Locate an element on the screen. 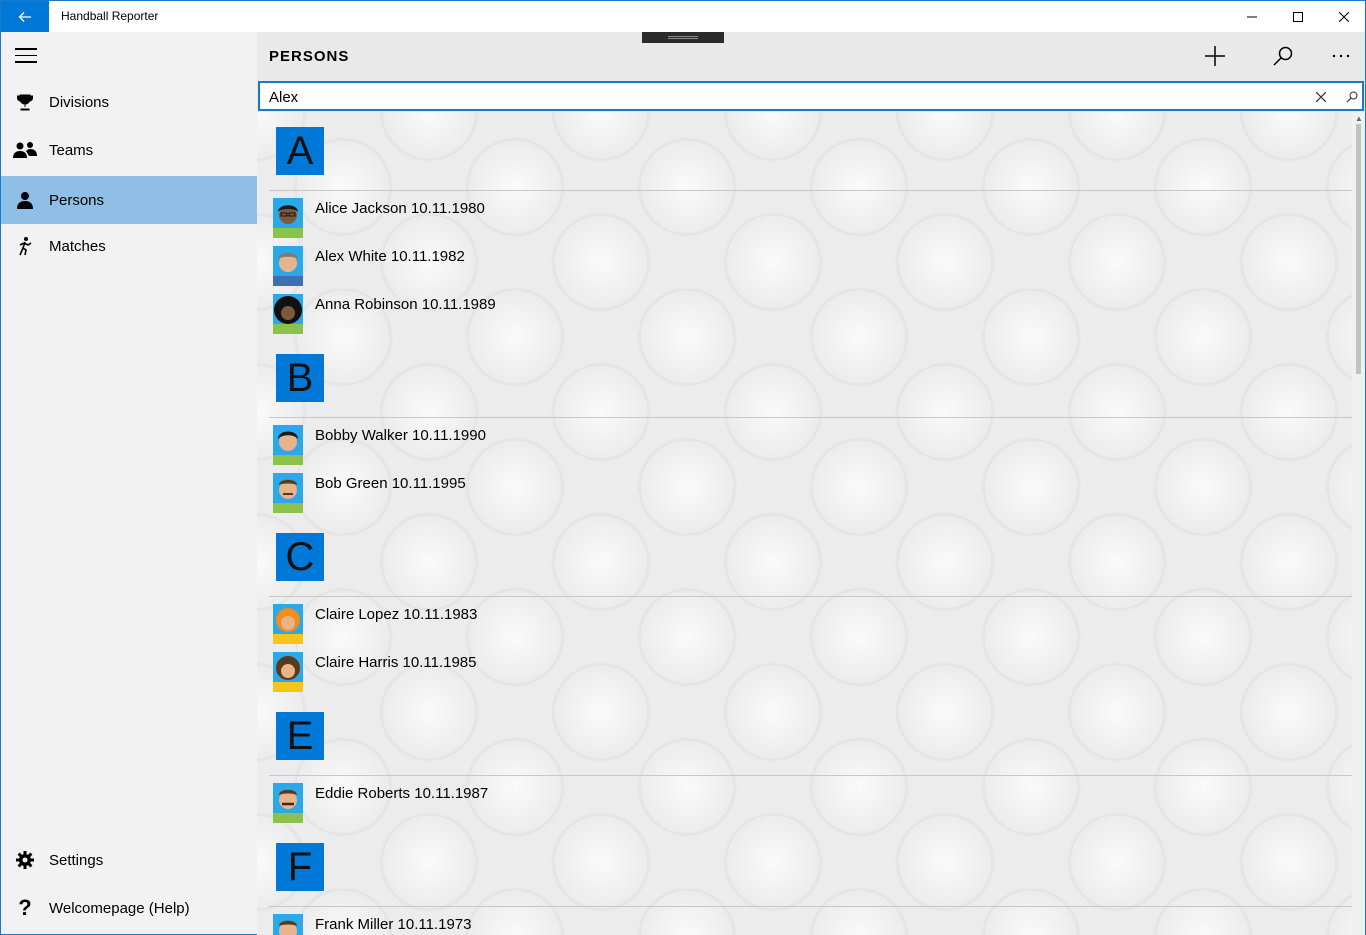  search-icon is located at coordinates (1283, 56).